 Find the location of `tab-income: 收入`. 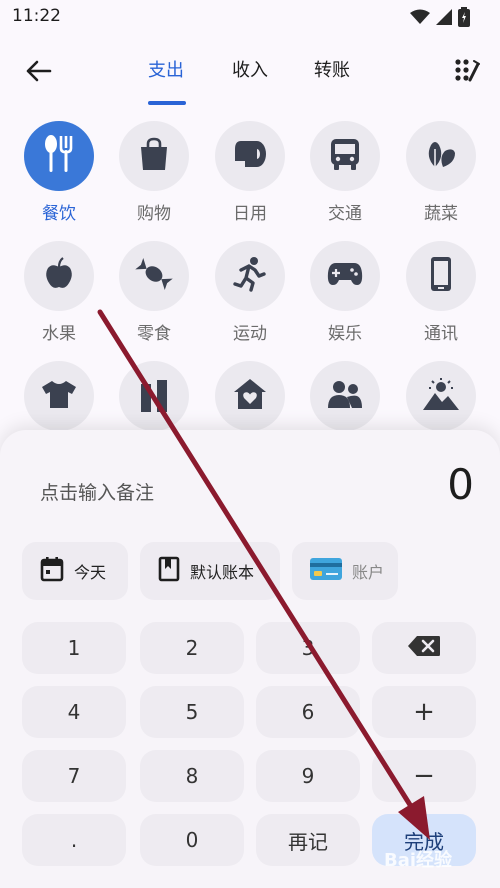

tab-income: 收入 is located at coordinates (250, 69).